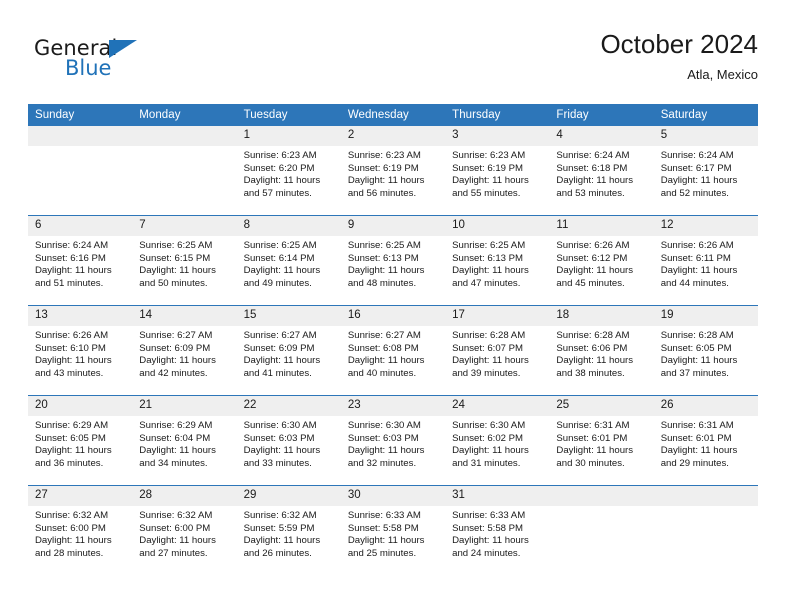 The width and height of the screenshot is (792, 612). I want to click on sunset-time: Sunset: 6:19 PM, so click(488, 168).